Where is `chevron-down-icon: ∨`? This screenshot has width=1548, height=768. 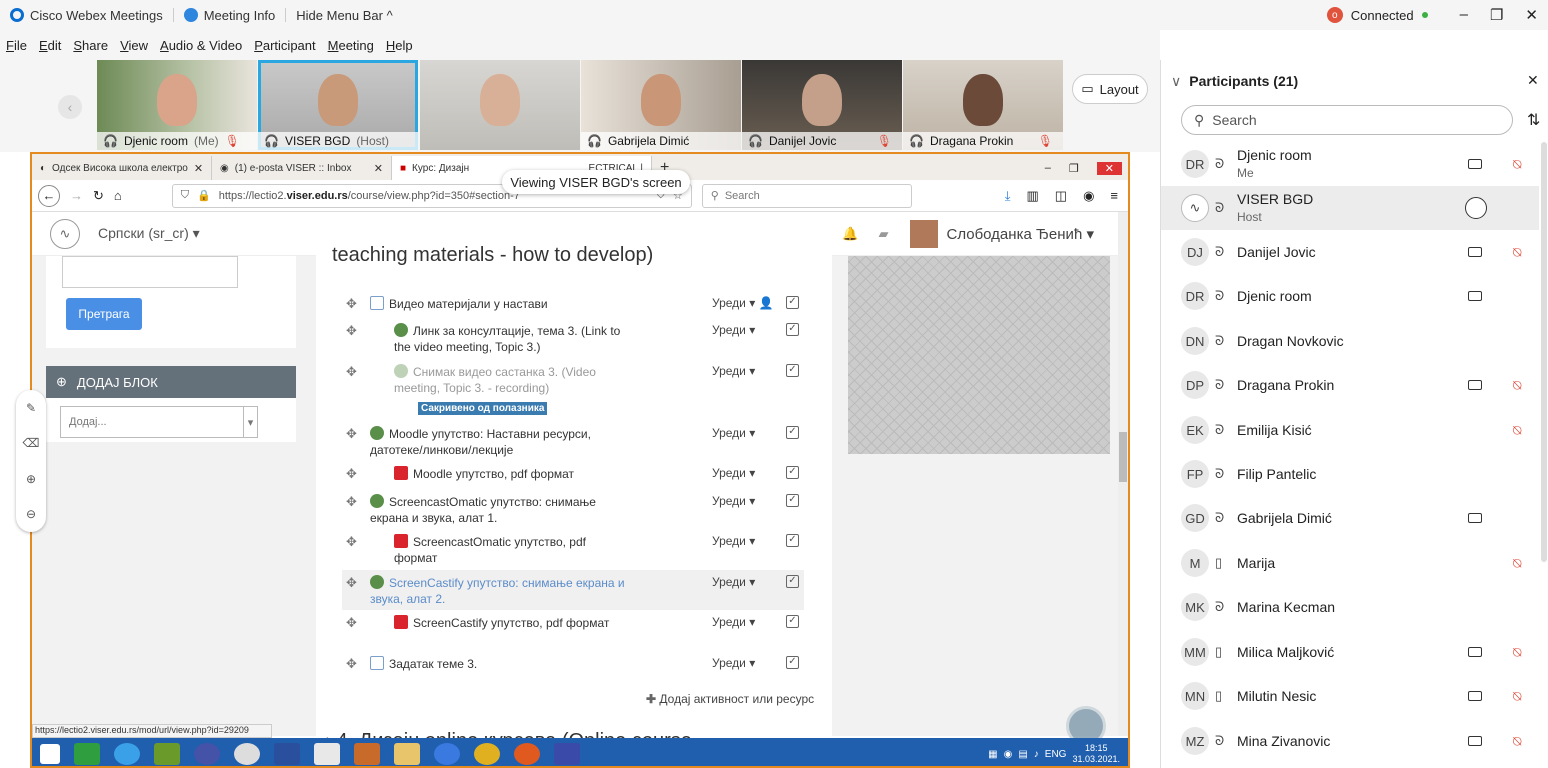 chevron-down-icon: ∨ is located at coordinates (1176, 81).